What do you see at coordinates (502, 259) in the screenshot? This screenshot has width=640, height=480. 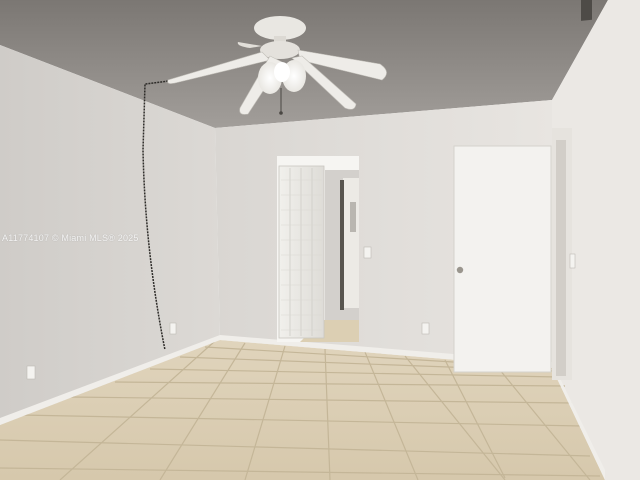 I see `bedroom-door` at bounding box center [502, 259].